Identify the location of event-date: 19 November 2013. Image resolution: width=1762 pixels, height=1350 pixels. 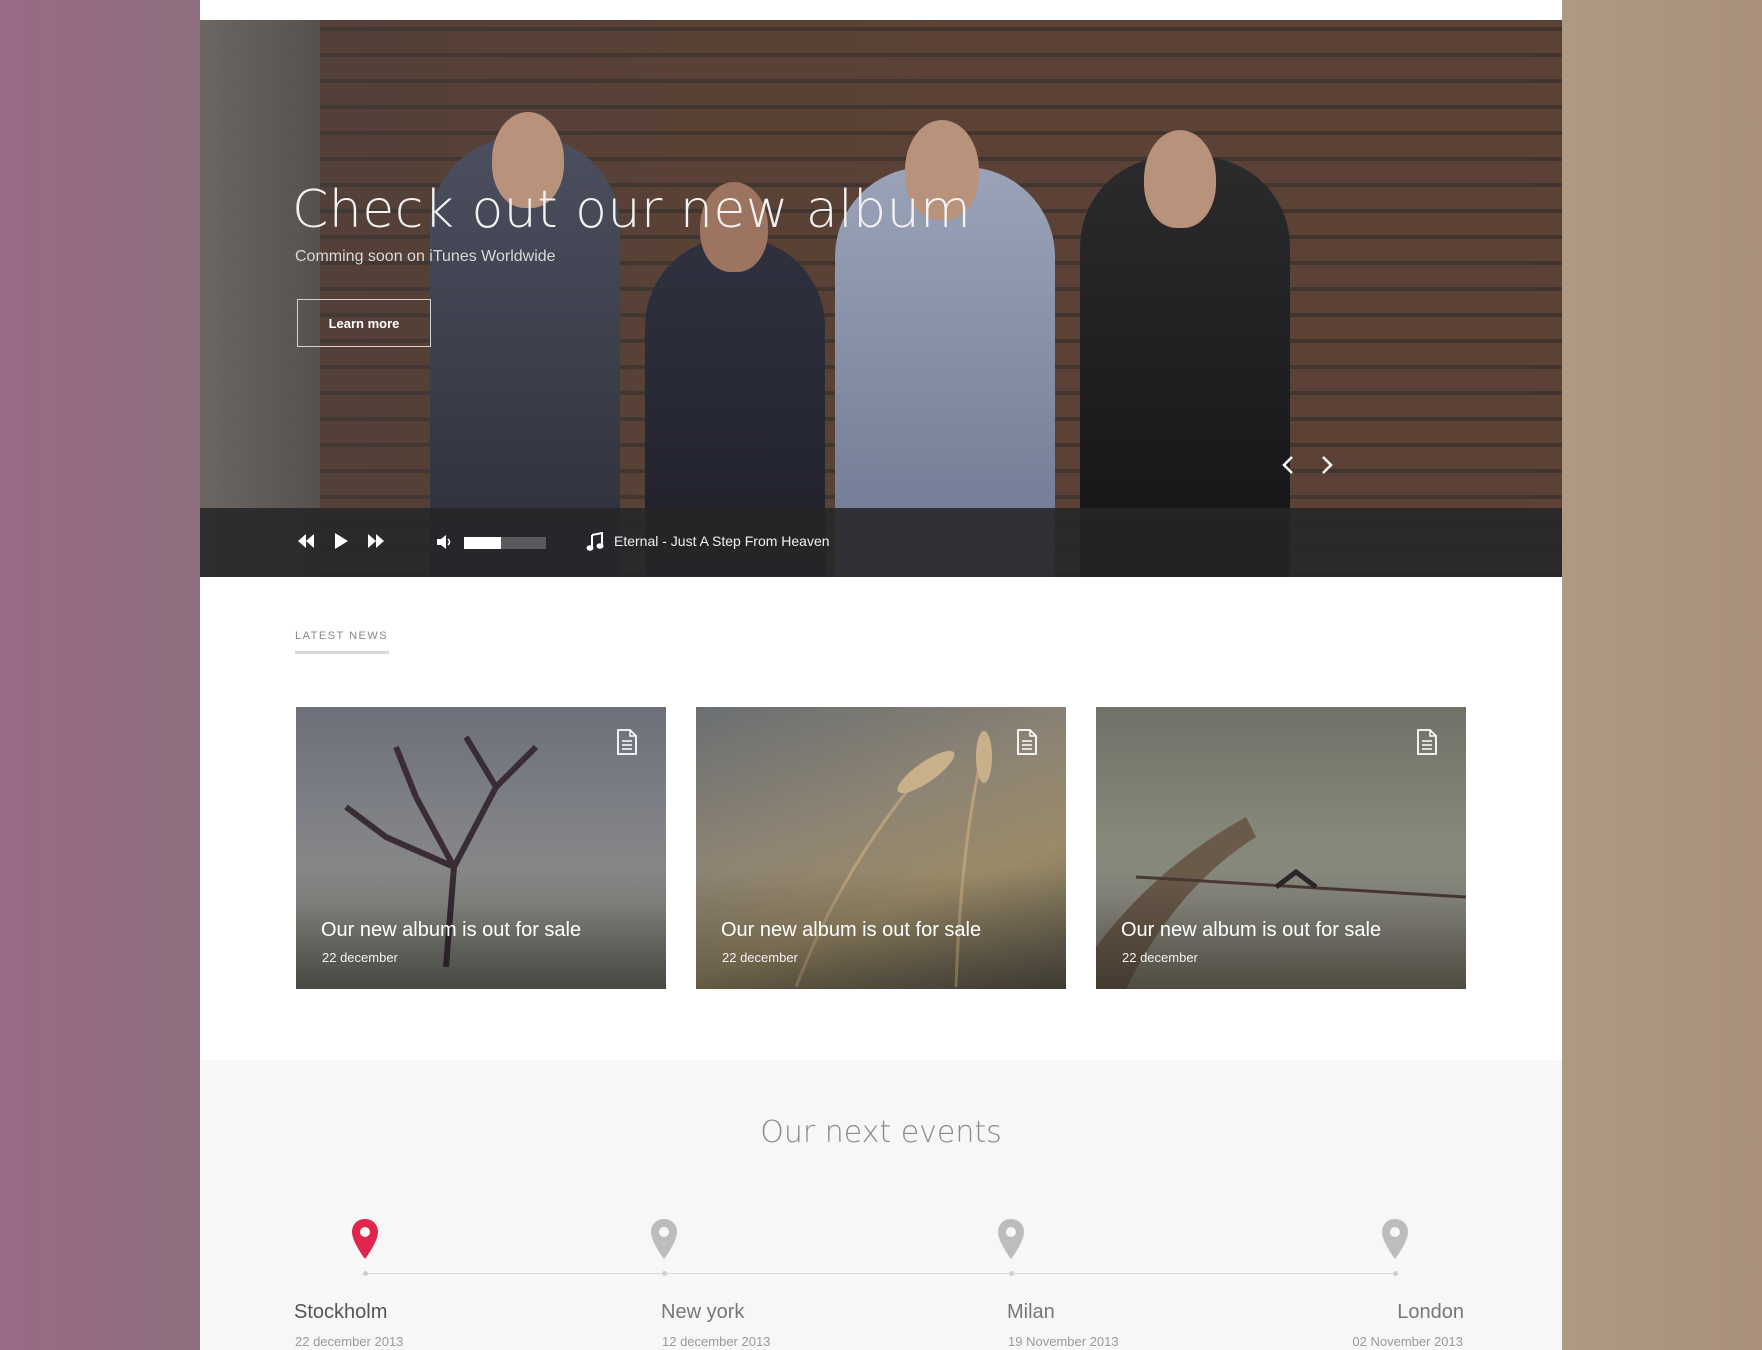
(1063, 1341).